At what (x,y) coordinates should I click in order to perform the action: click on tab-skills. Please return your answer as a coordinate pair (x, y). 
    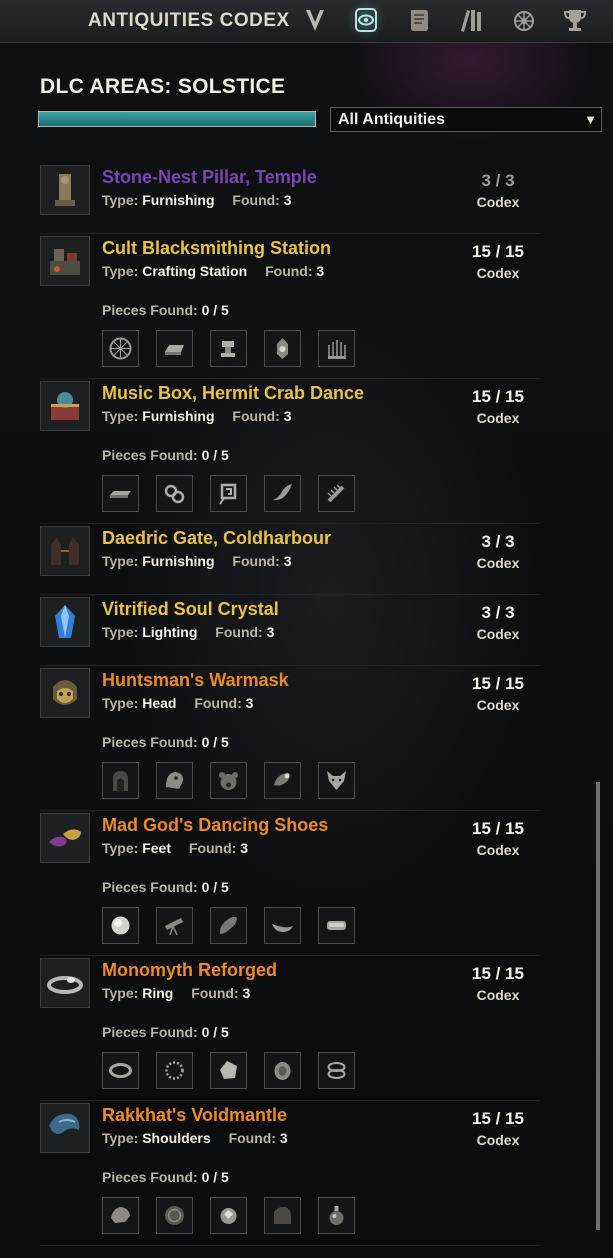
    Looking at the image, I should click on (524, 20).